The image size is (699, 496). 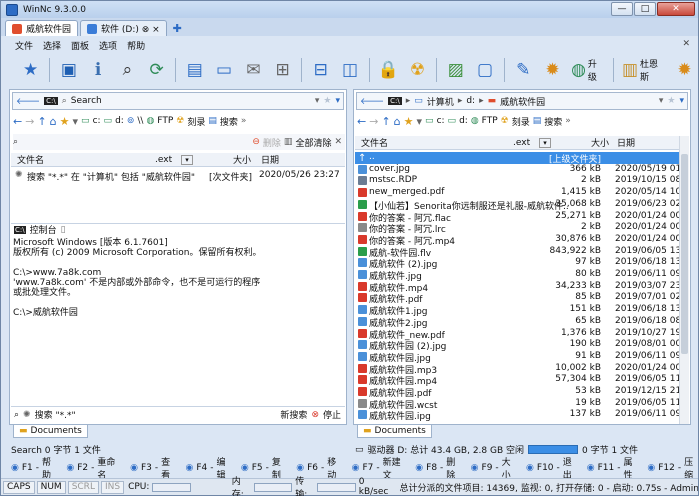 What do you see at coordinates (517, 193) in the screenshot?
I see `file-row: new_merged.pdf 1,415 kB 2020/05/14 10:39` at bounding box center [517, 193].